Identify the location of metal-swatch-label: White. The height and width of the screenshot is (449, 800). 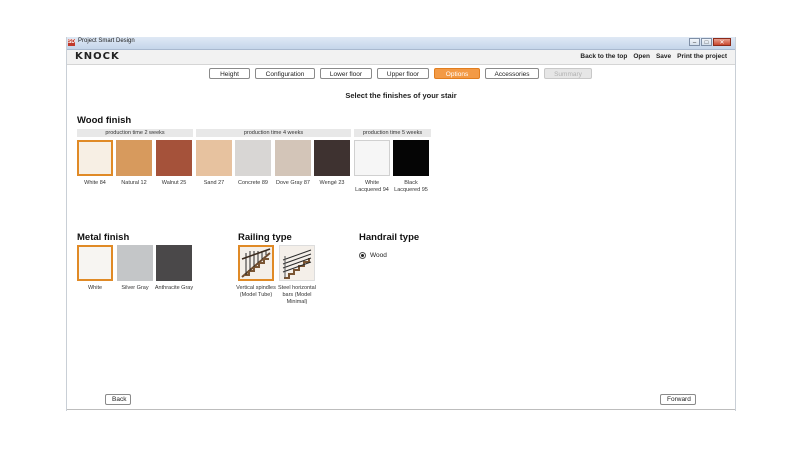
(95, 288).